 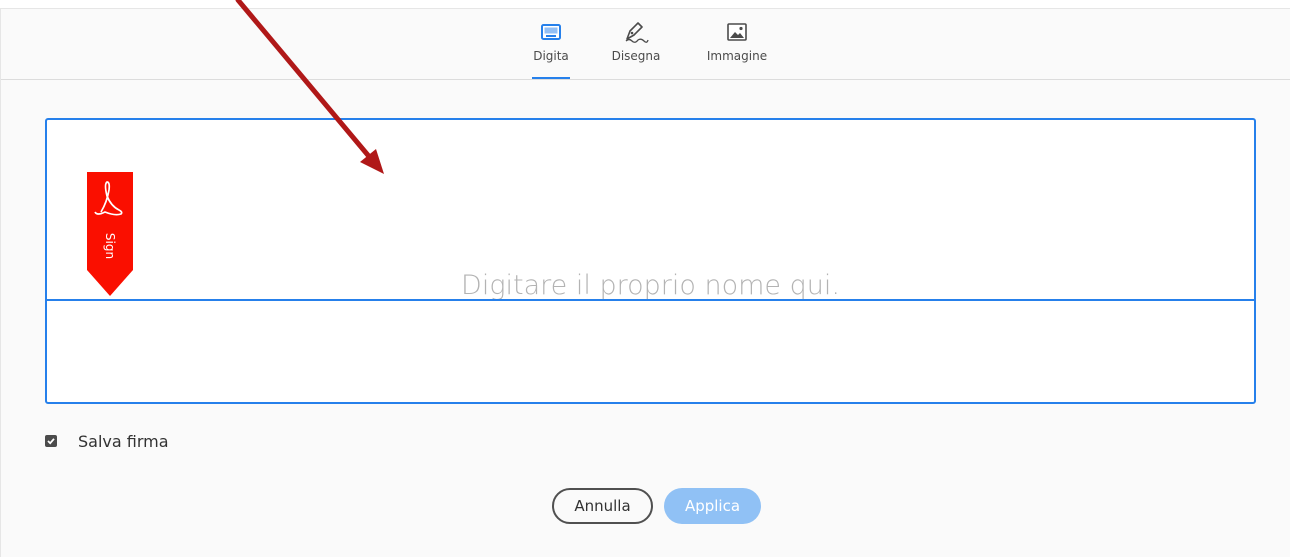 What do you see at coordinates (110, 246) in the screenshot?
I see `sign-badge-text: Sign` at bounding box center [110, 246].